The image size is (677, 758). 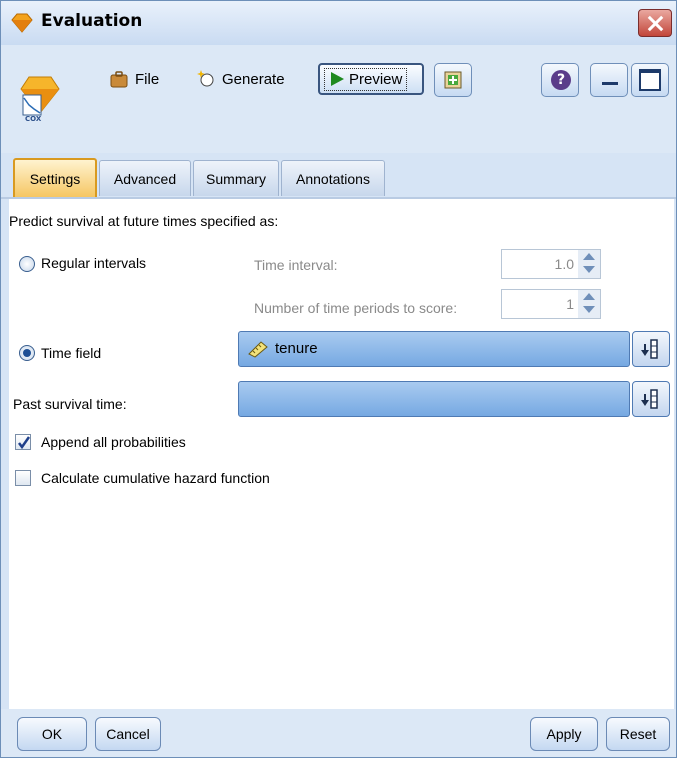 What do you see at coordinates (356, 308) in the screenshot?
I see `num-periods-label: Number of time periods to score:` at bounding box center [356, 308].